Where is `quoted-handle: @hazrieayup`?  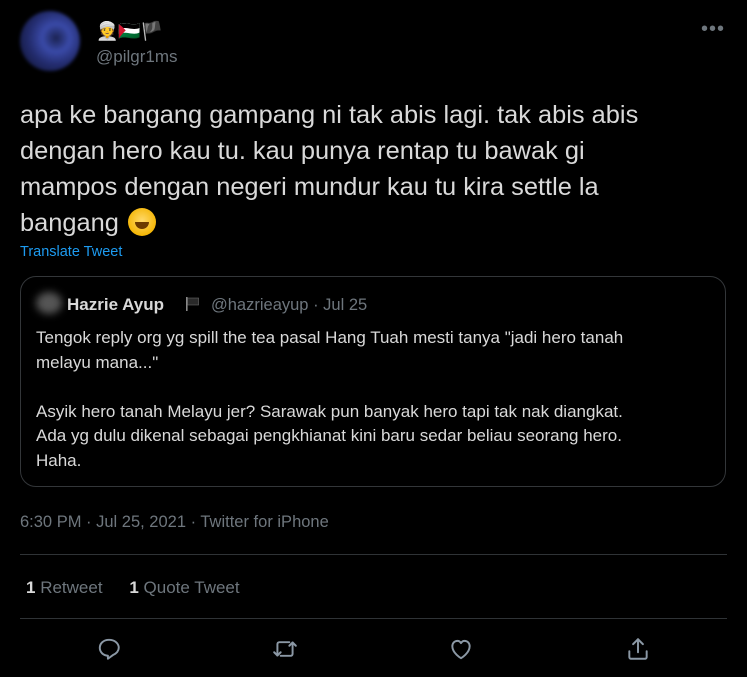
quoted-handle: @hazrieayup is located at coordinates (260, 305).